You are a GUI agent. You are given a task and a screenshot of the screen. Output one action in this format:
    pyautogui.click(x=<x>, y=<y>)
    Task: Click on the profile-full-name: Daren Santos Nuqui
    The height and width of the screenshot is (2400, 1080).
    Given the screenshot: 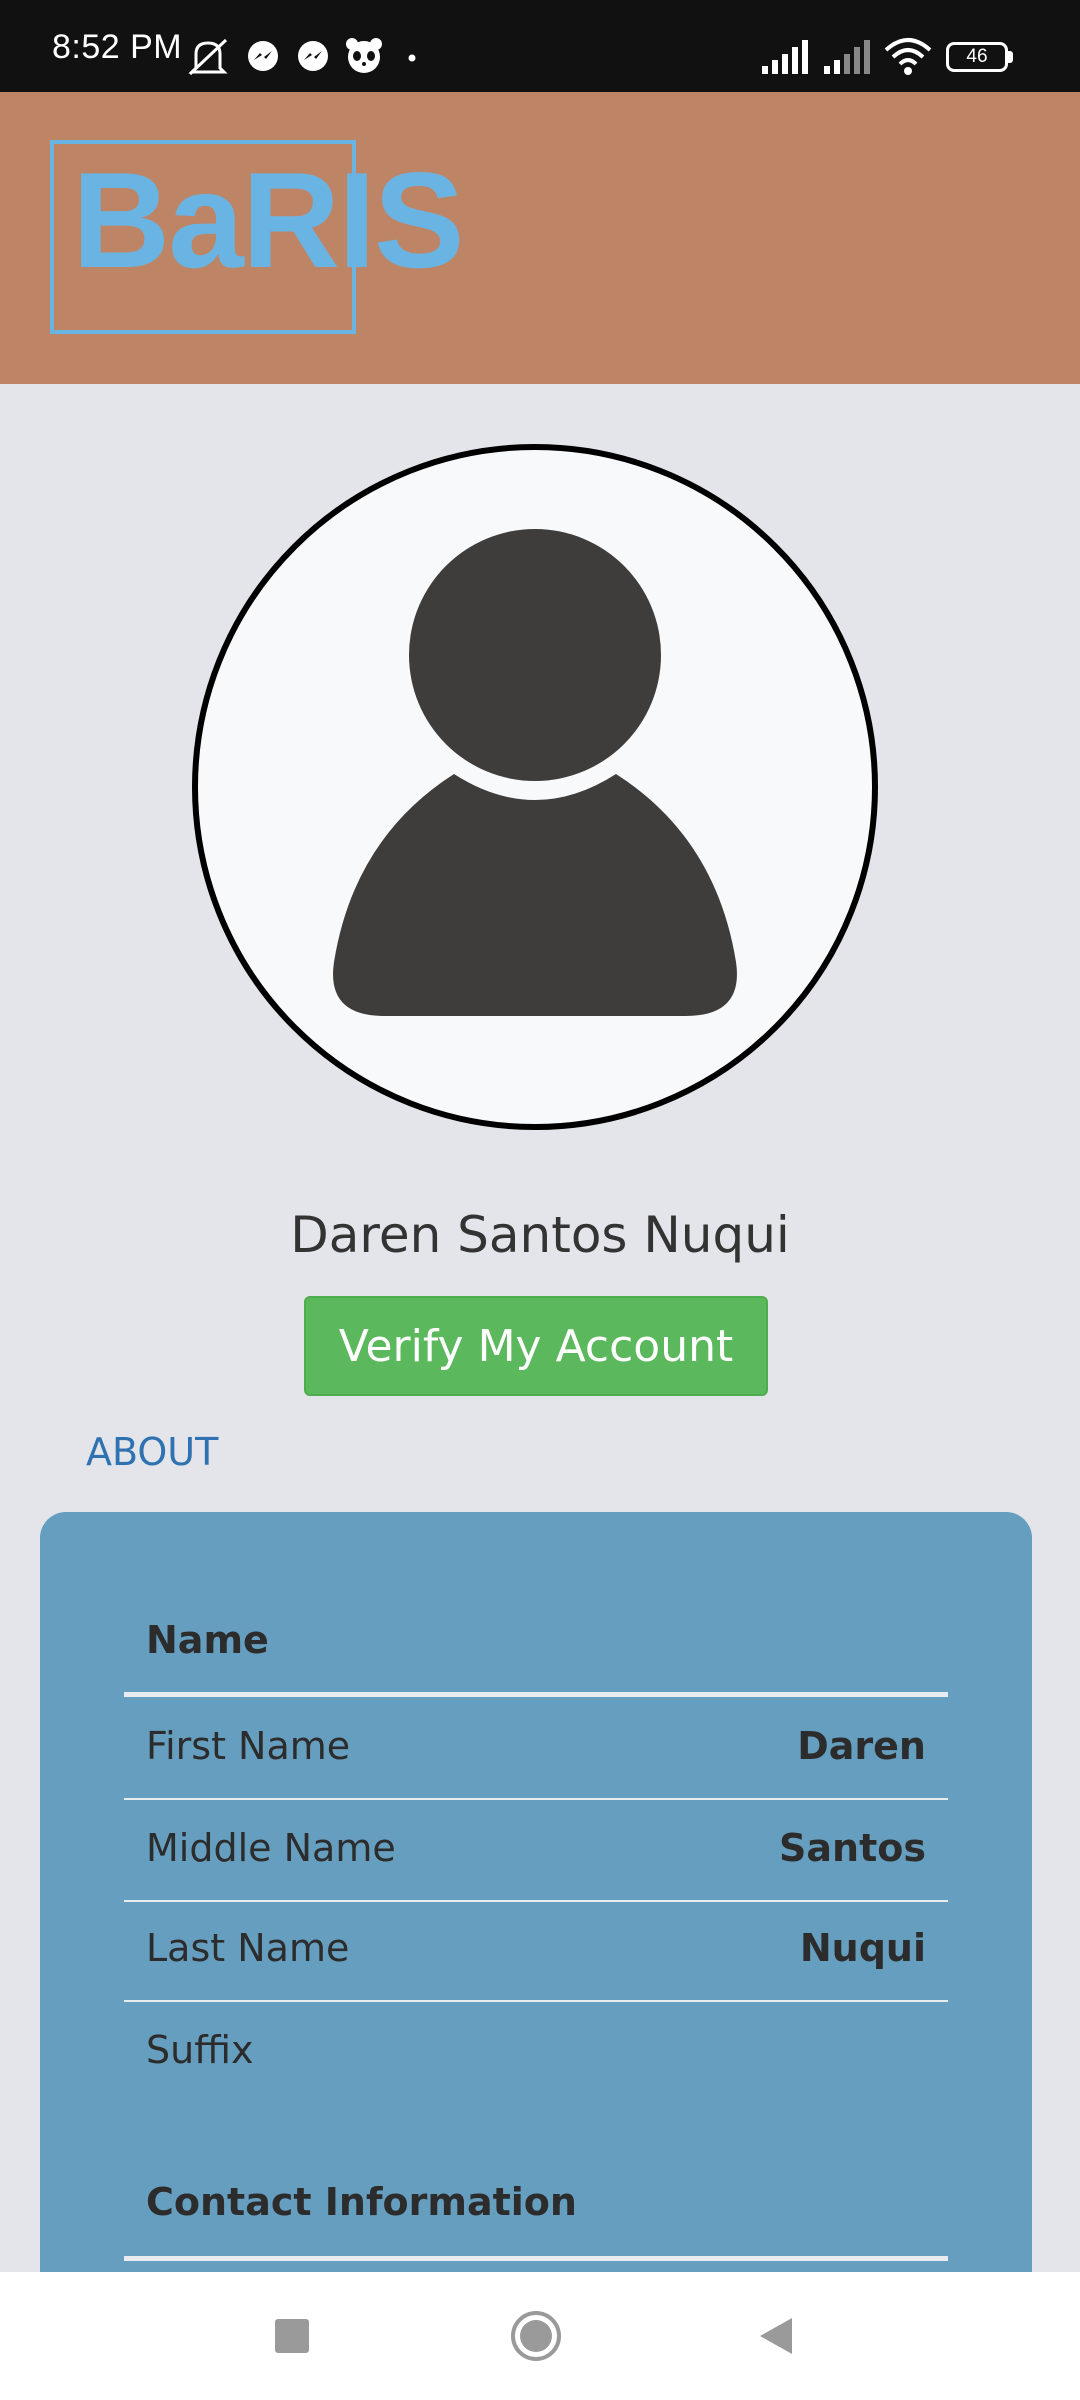 What is the action you would take?
    pyautogui.click(x=540, y=1235)
    